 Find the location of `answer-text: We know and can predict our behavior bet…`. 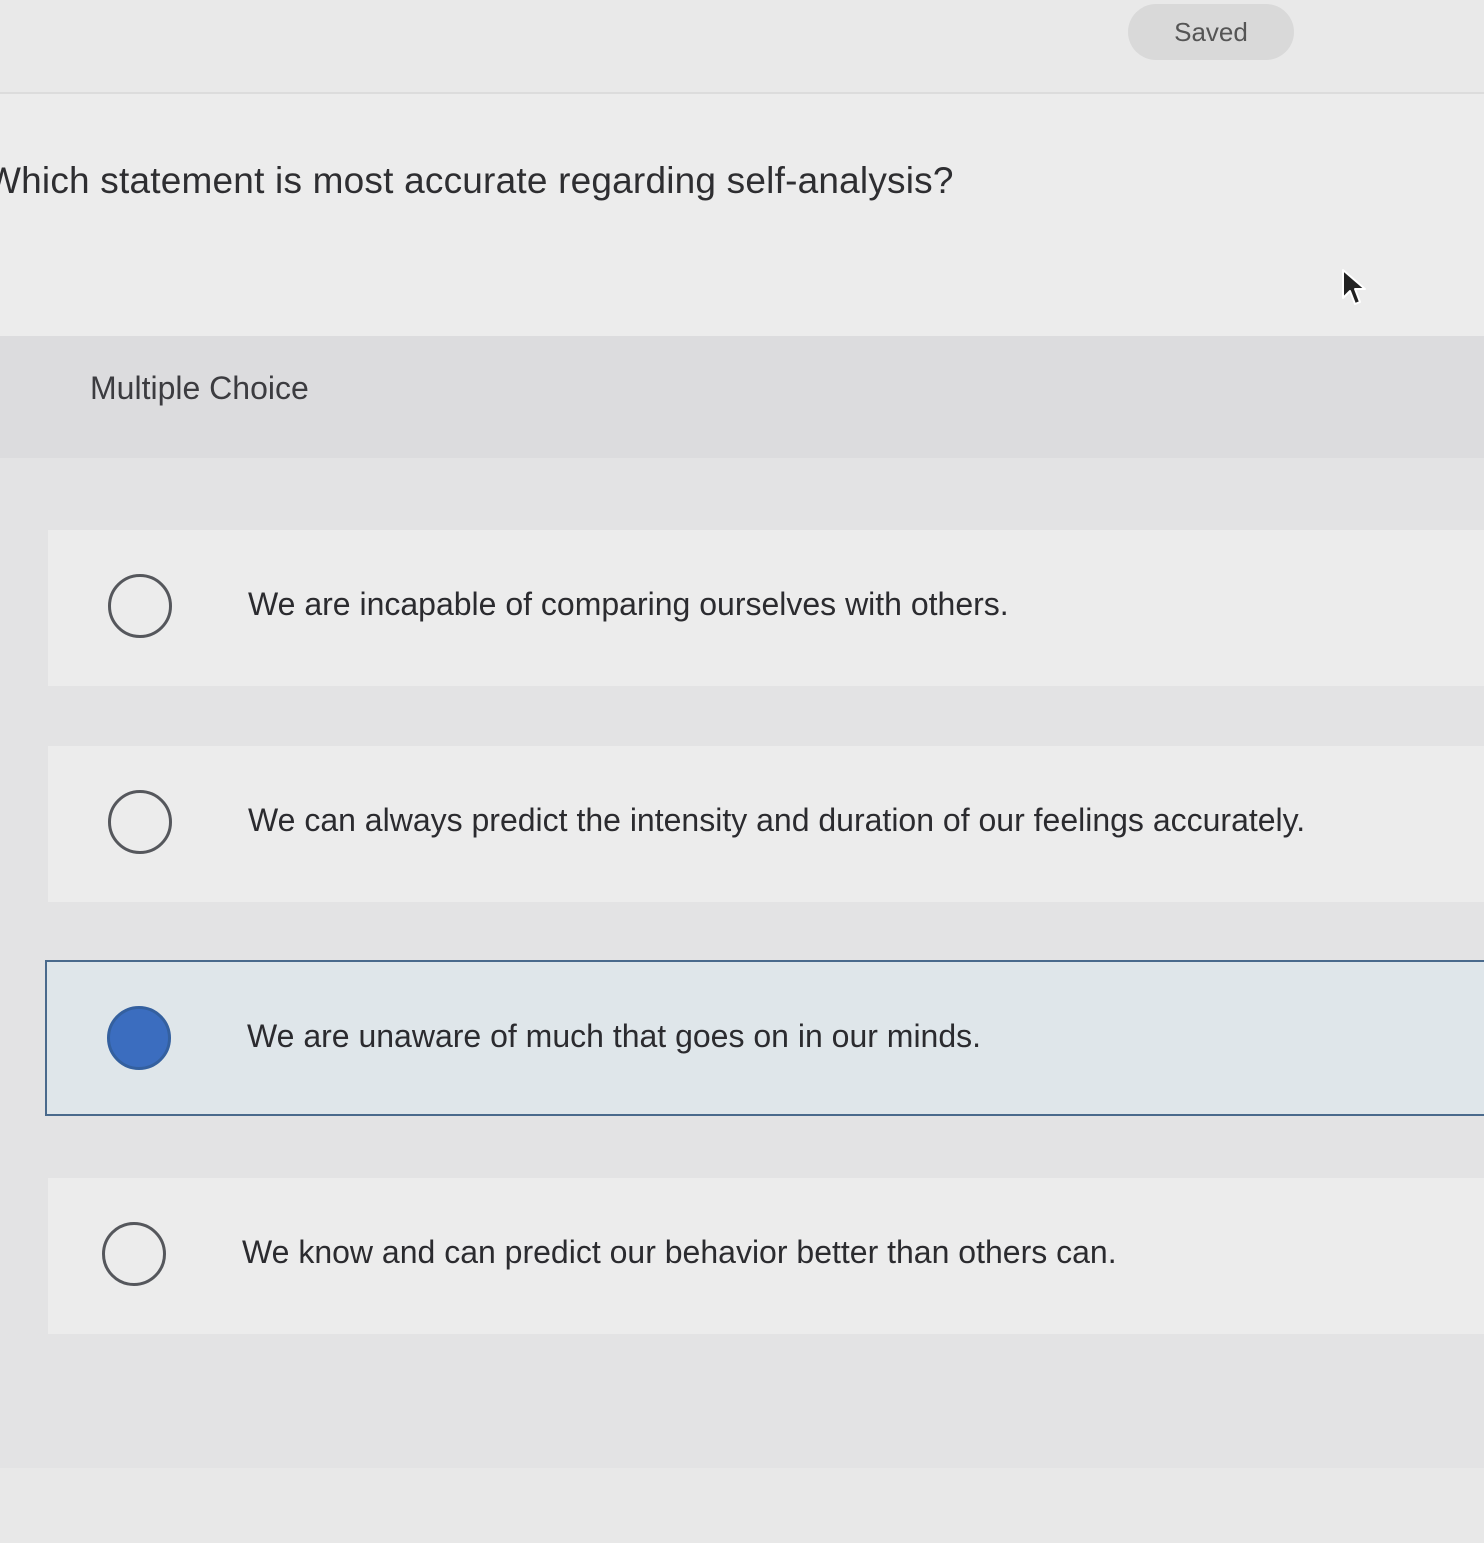

answer-text: We know and can predict our behavior bet… is located at coordinates (679, 1252).